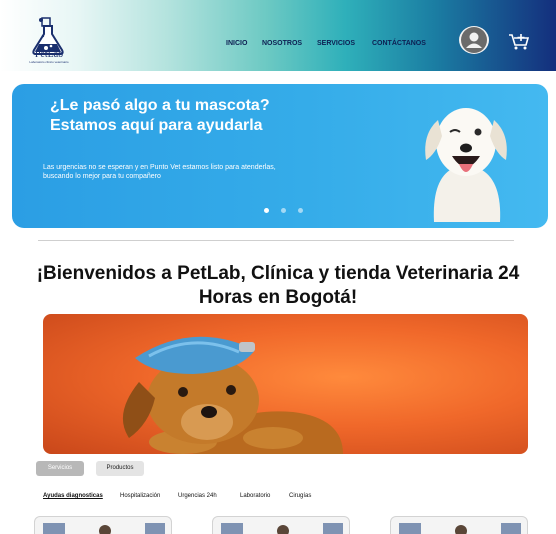 The image size is (556, 534). Describe the element at coordinates (282, 43) in the screenshot. I see `nav-nosotros: NOSOTROS` at that location.